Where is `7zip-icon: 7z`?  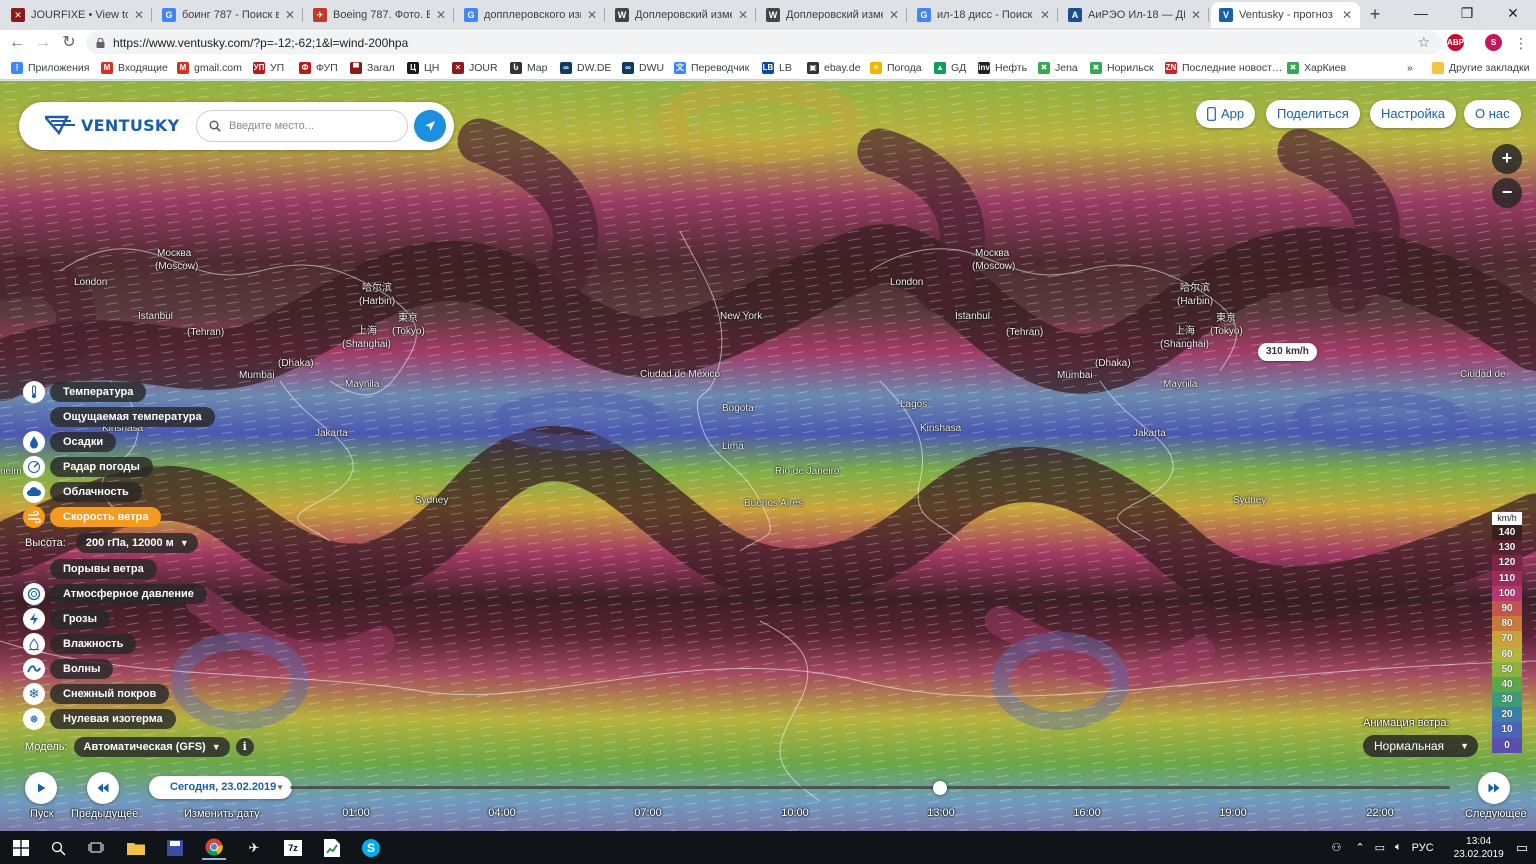
7zip-icon: 7z is located at coordinates (293, 848).